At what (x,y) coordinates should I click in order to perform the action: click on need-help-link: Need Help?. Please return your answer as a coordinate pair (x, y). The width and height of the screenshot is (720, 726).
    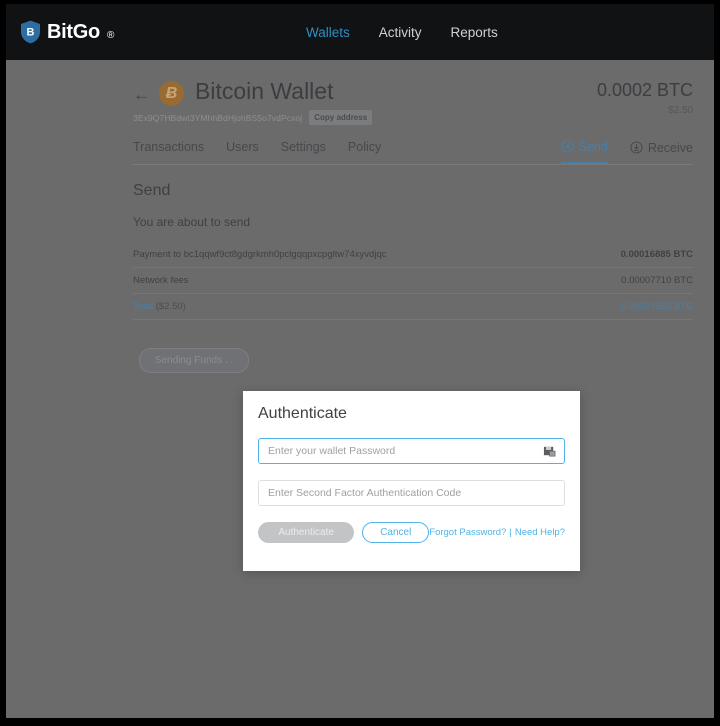
    Looking at the image, I should click on (540, 532).